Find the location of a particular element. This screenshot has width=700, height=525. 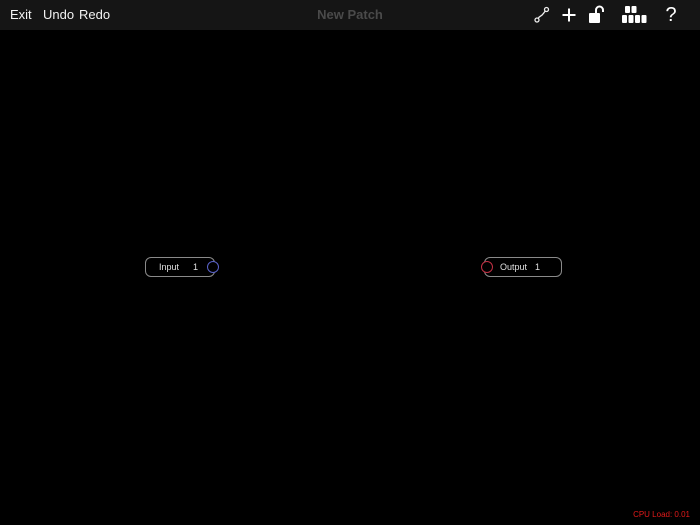

unlock-icon is located at coordinates (597, 15).